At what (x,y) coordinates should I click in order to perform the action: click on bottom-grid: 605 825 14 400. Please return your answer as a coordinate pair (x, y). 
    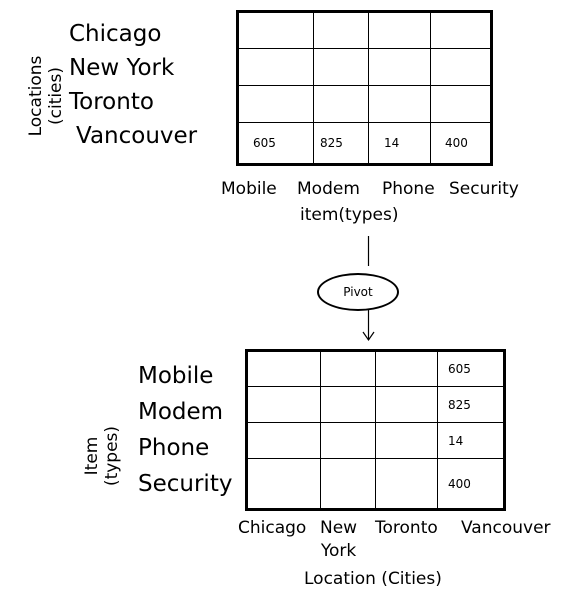
    Looking at the image, I should click on (375, 430).